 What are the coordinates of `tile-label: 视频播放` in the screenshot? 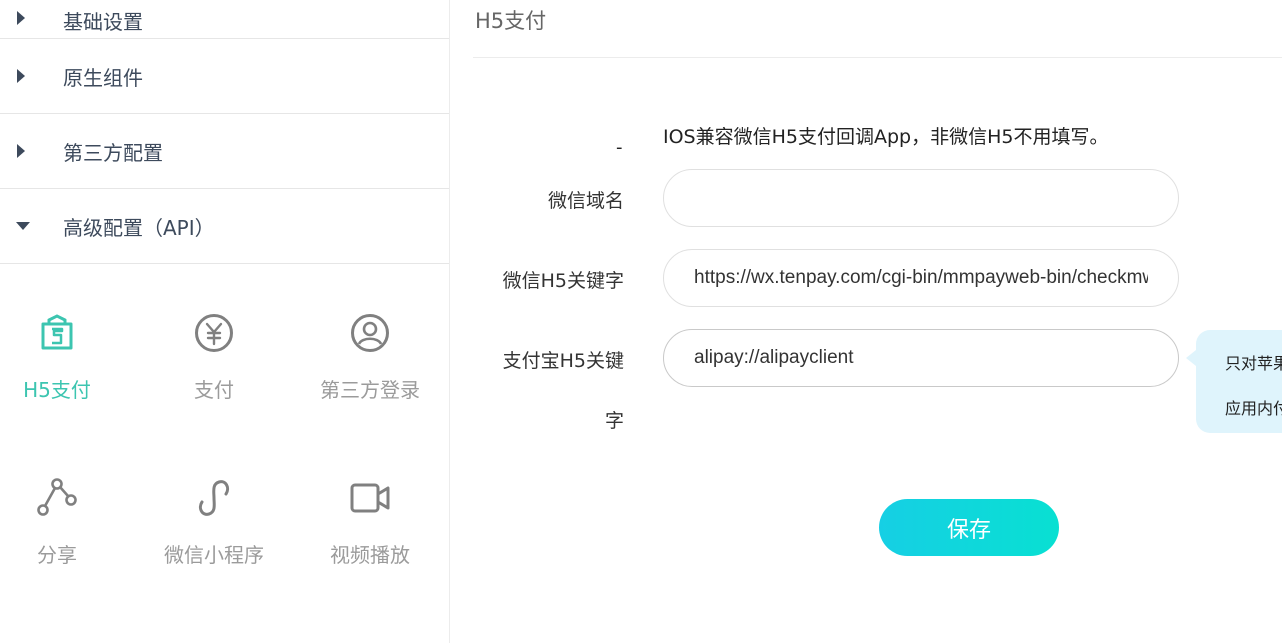 It's located at (370, 555).